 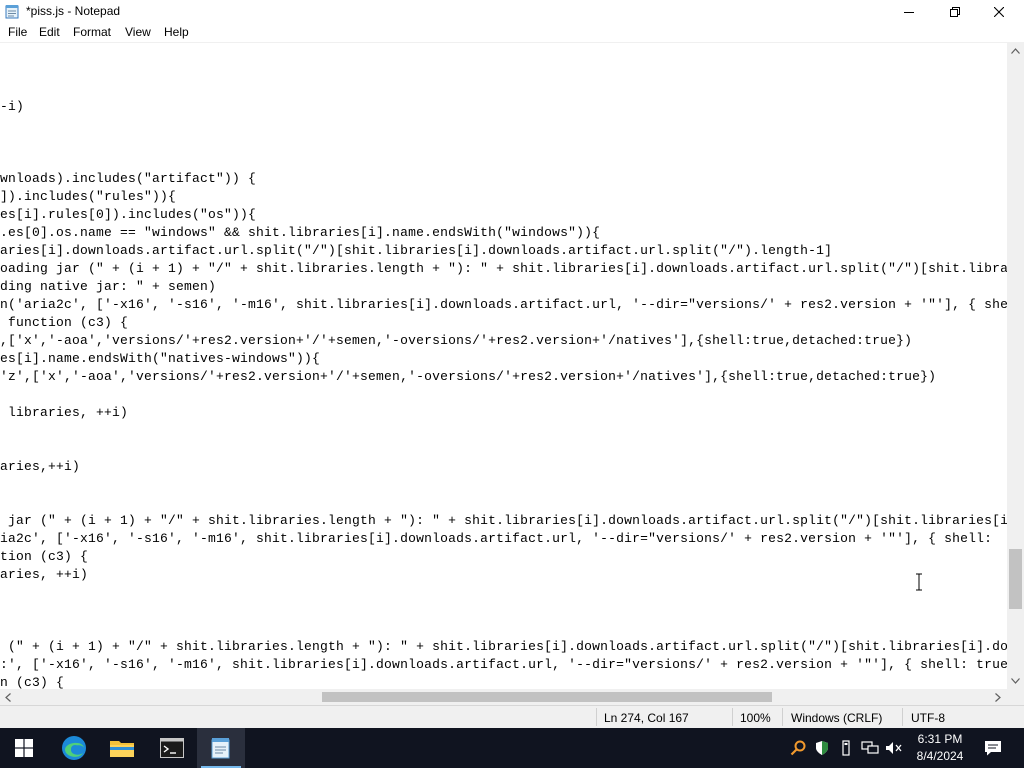 What do you see at coordinates (12, 106) in the screenshot?
I see `code-line: -i)` at bounding box center [12, 106].